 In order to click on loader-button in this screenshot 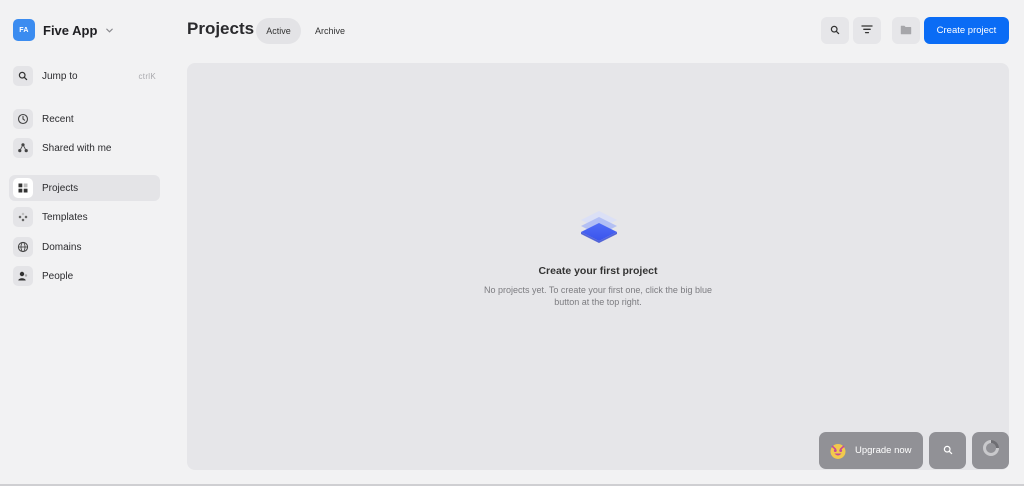, I will do `click(990, 450)`.